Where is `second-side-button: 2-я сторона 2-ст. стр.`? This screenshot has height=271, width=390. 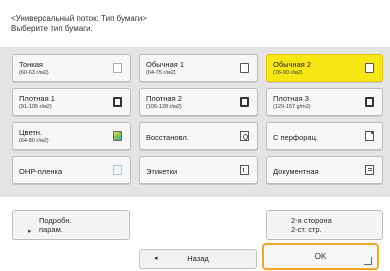
second-side-button: 2-я сторона 2-ст. стр. is located at coordinates (324, 225).